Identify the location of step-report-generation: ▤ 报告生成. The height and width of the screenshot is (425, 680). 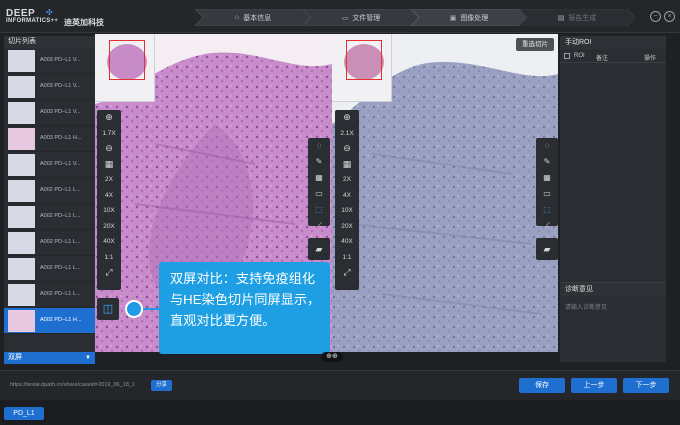
(577, 17).